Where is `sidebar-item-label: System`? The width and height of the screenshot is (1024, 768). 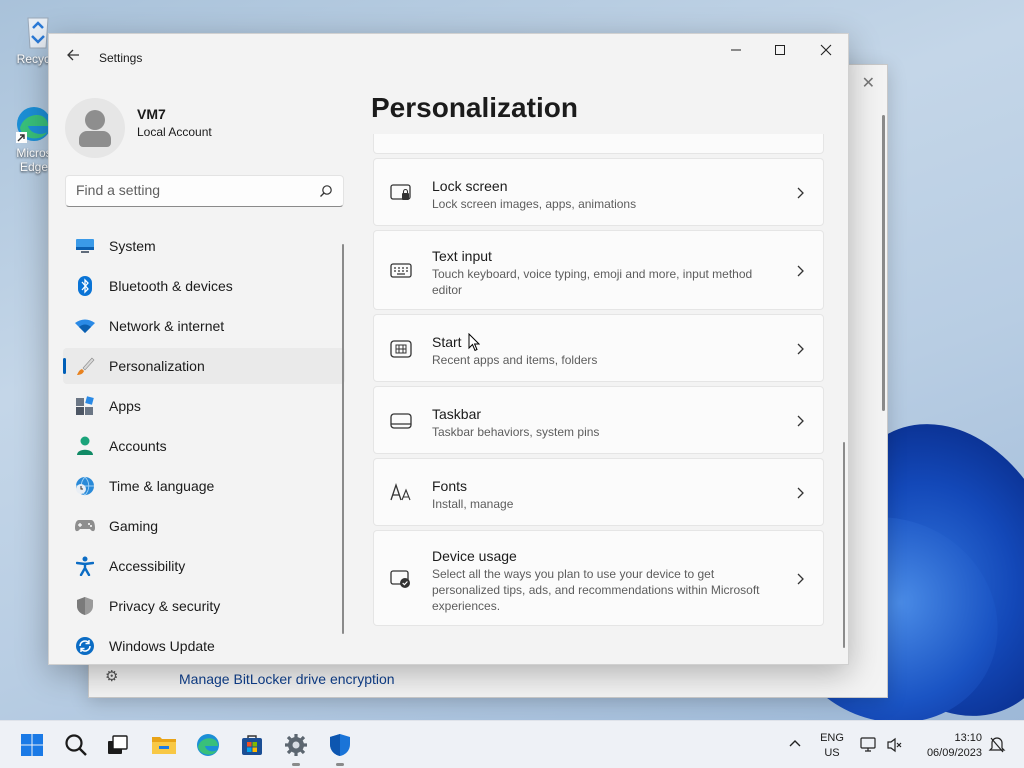
sidebar-item-label: System is located at coordinates (132, 246).